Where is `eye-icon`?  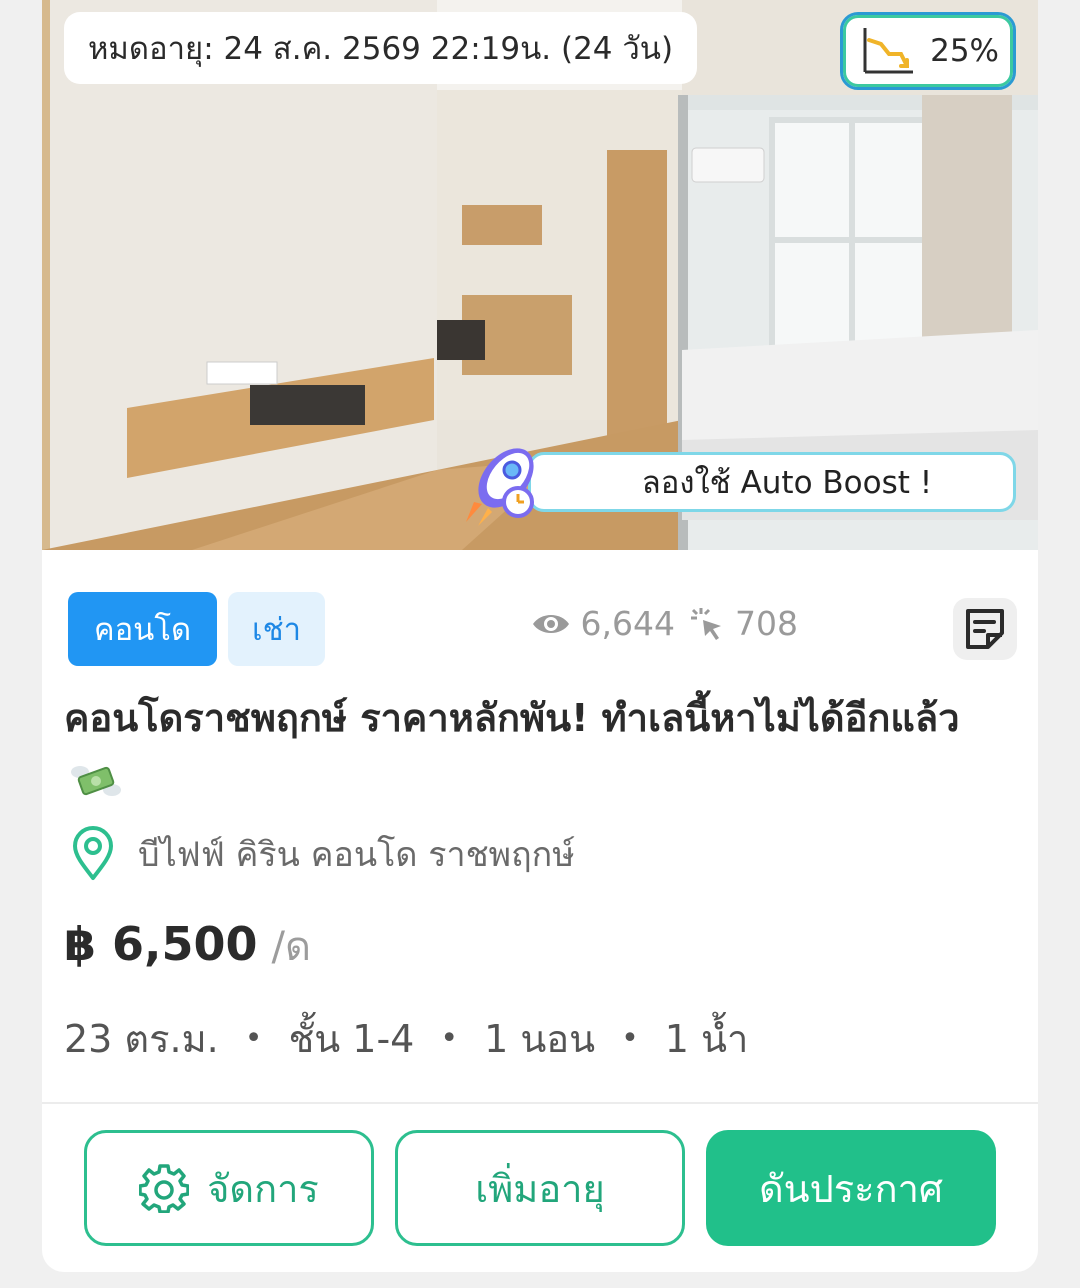
eye-icon is located at coordinates (550, 623).